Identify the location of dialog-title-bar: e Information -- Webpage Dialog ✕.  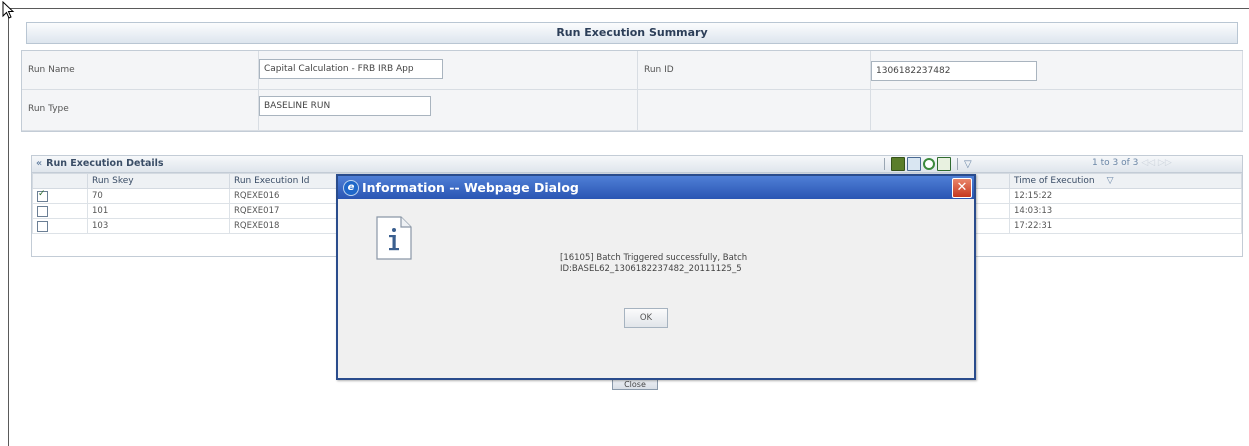
(656, 187).